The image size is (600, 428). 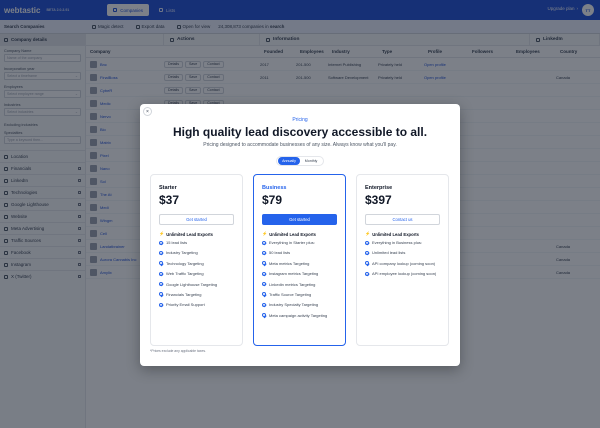 What do you see at coordinates (185, 274) in the screenshot?
I see `feature-label: Web Traffic Targeting` at bounding box center [185, 274].